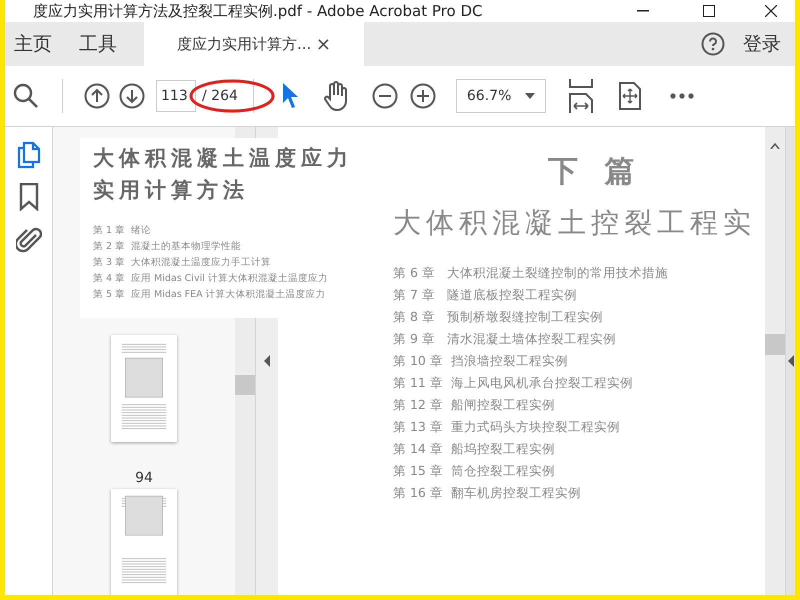 This screenshot has width=800, height=600. Describe the element at coordinates (257, 11) in the screenshot. I see `window-title: 度应力实用计算方法及控裂工程实例.pdf - Adobe Acrobat Pro DC` at that location.